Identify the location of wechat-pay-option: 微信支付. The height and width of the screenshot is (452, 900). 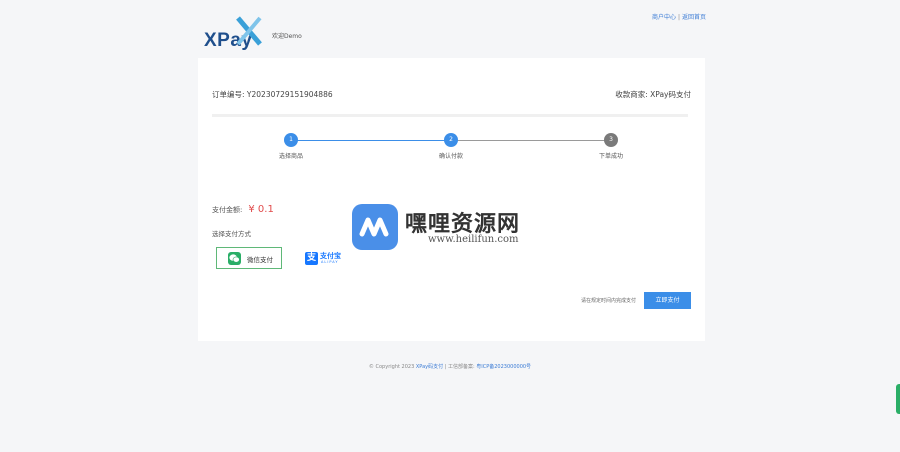
(249, 258).